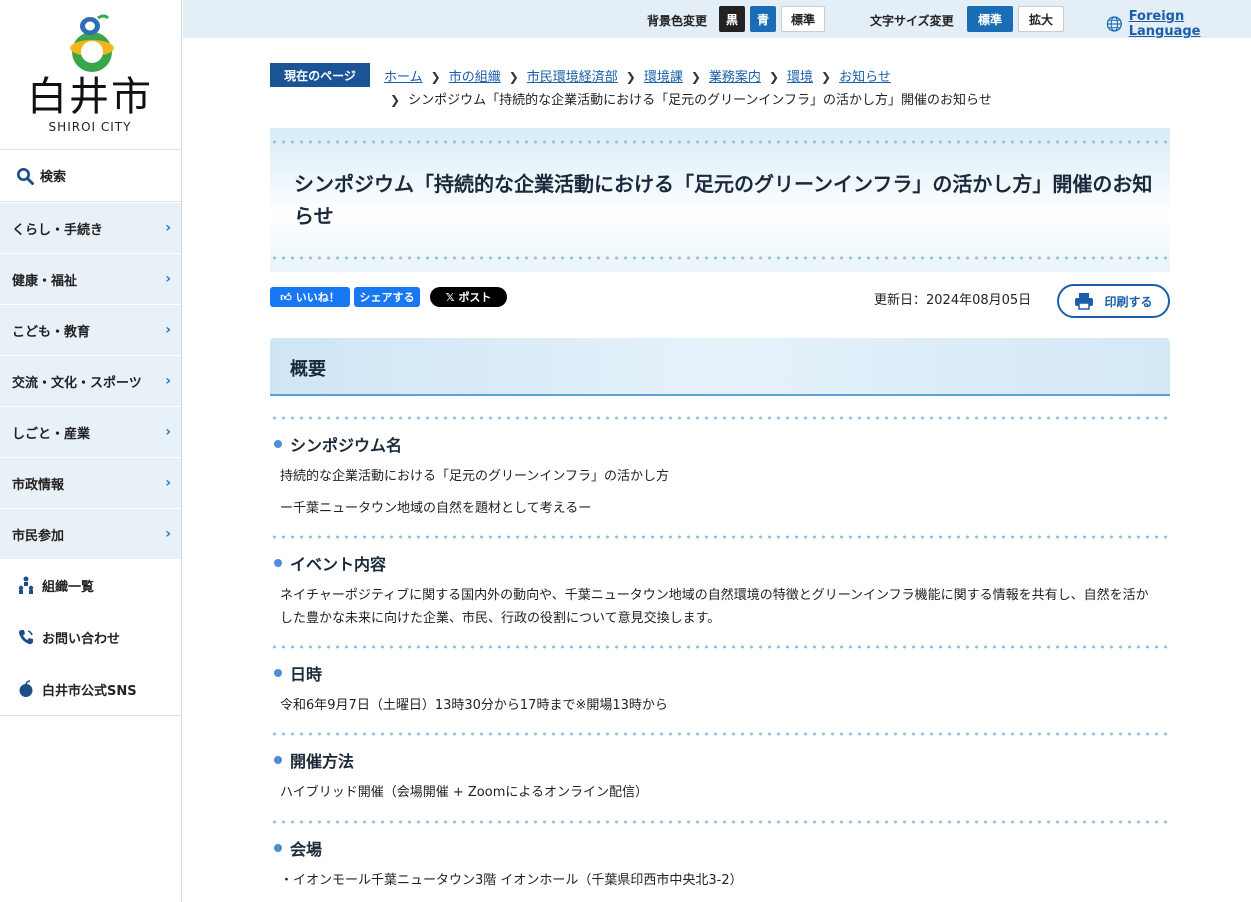  What do you see at coordinates (51, 434) in the screenshot?
I see `sidebar-item-label: しごと・産業` at bounding box center [51, 434].